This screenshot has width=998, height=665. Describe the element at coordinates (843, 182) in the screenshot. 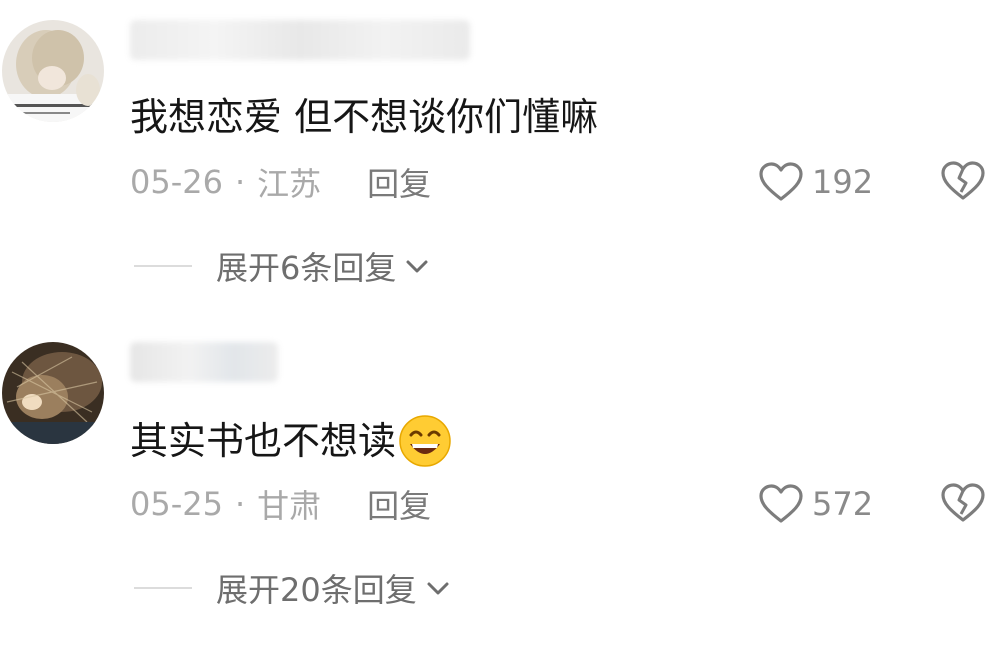

I see `like-count: 192` at that location.